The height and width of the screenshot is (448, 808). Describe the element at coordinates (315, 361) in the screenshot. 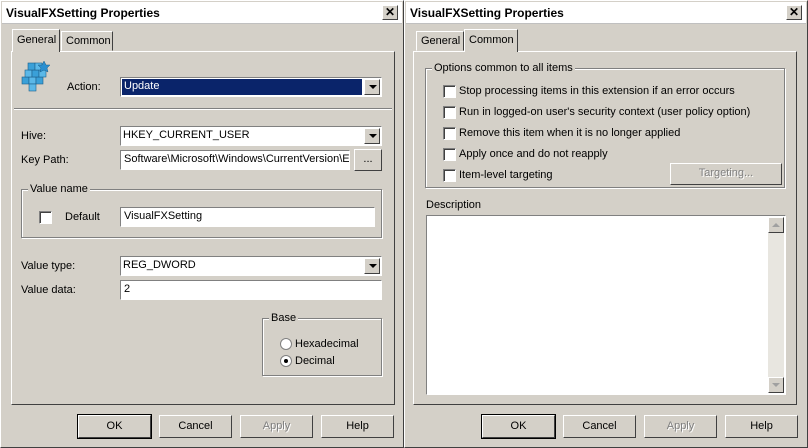

I see `decimal-label: Decimal` at that location.